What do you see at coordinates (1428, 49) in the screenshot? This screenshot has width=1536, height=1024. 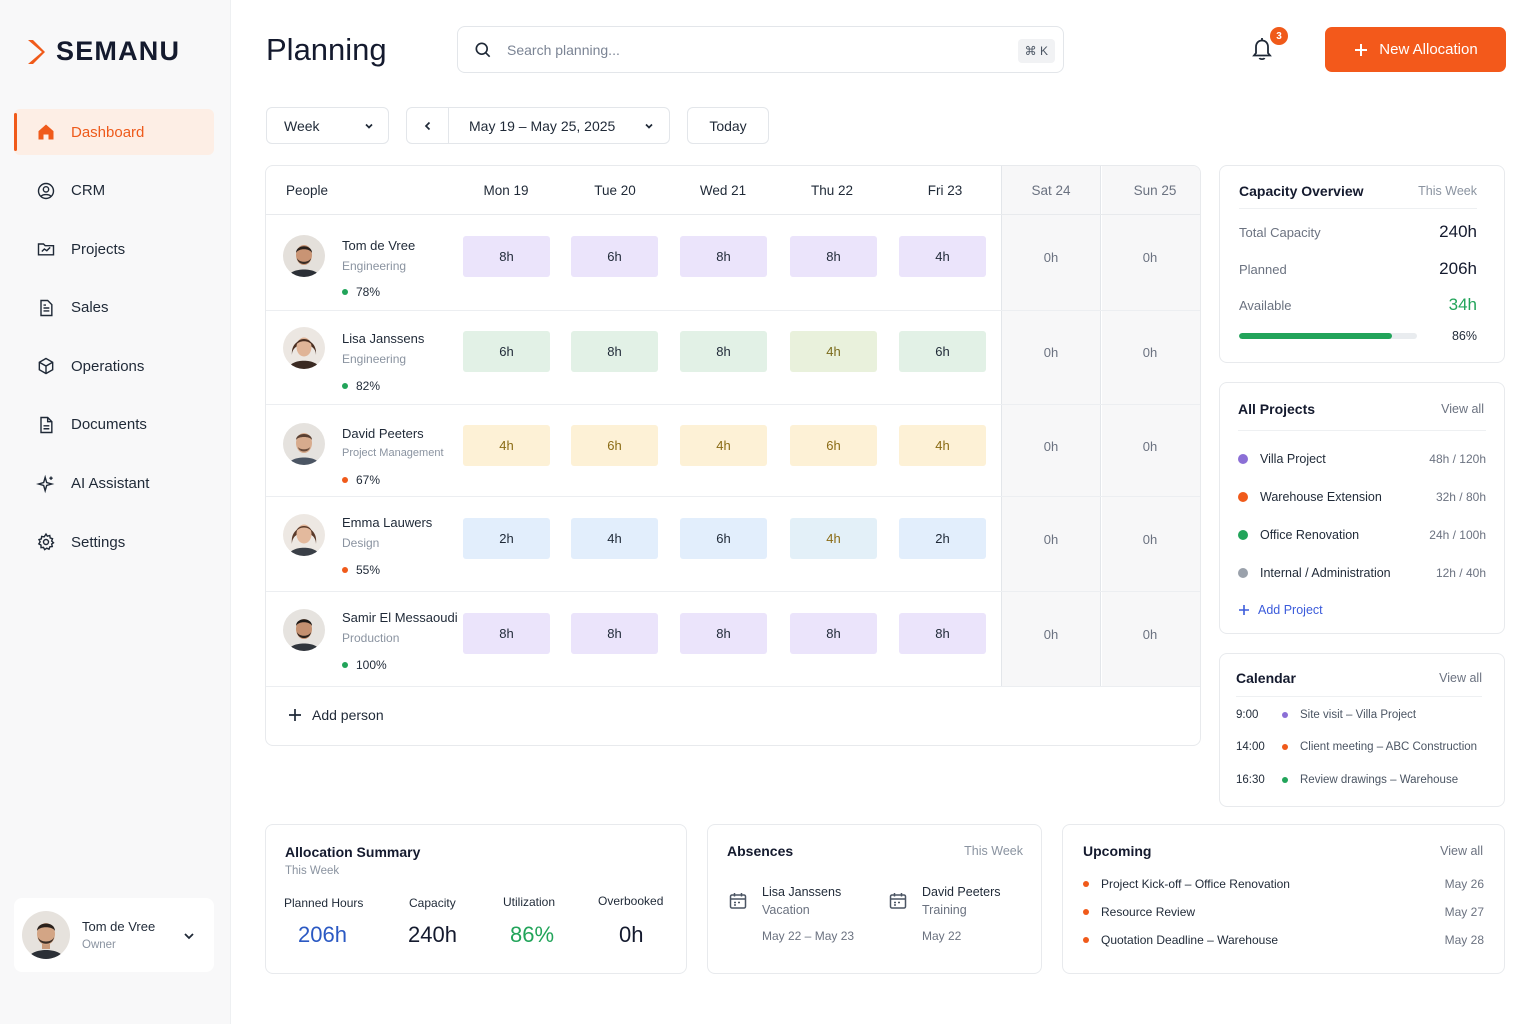 I see `new-allocation-label: New Allocation` at bounding box center [1428, 49].